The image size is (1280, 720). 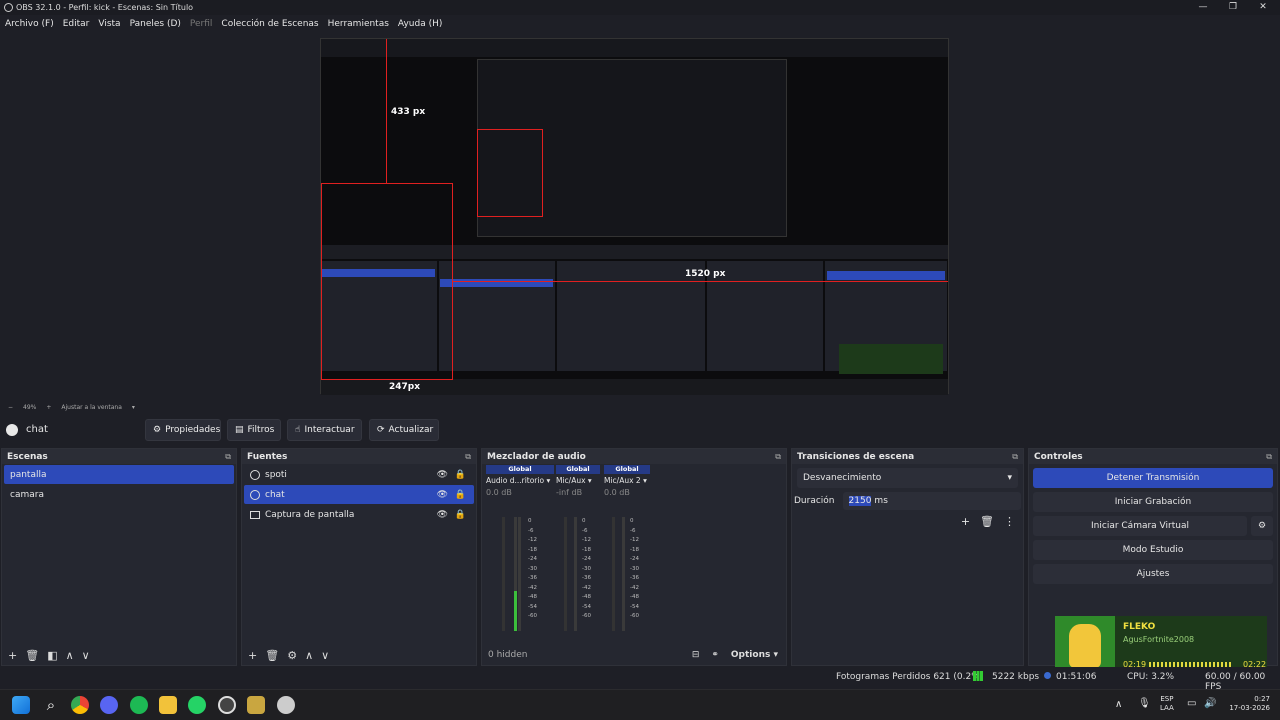 What do you see at coordinates (10, 407) in the screenshot?
I see `zoom-out-icon: −` at bounding box center [10, 407].